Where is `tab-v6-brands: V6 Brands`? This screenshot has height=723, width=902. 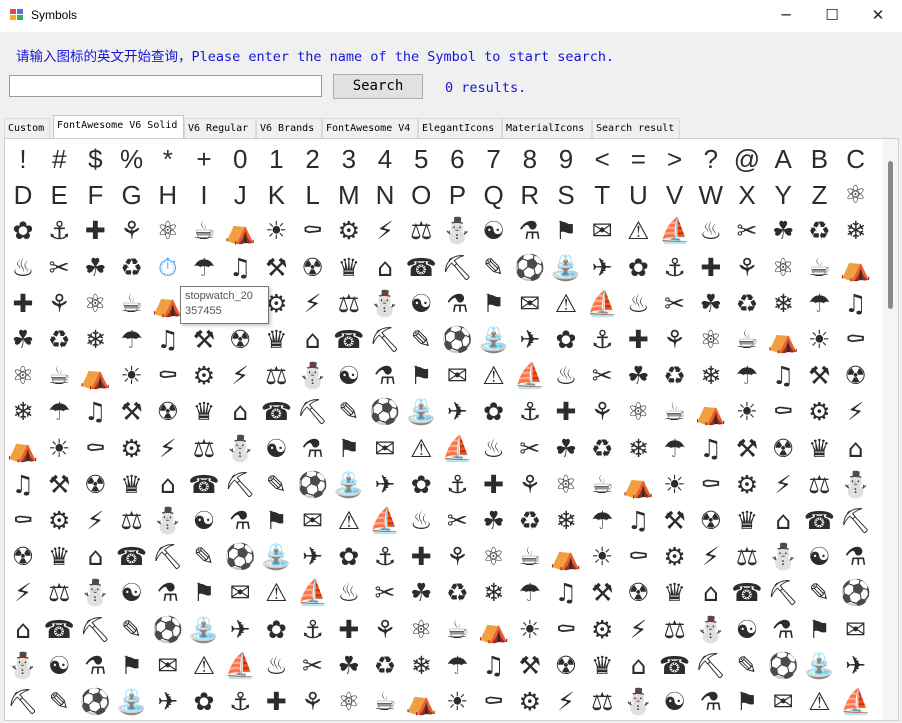 tab-v6-brands: V6 Brands is located at coordinates (289, 128).